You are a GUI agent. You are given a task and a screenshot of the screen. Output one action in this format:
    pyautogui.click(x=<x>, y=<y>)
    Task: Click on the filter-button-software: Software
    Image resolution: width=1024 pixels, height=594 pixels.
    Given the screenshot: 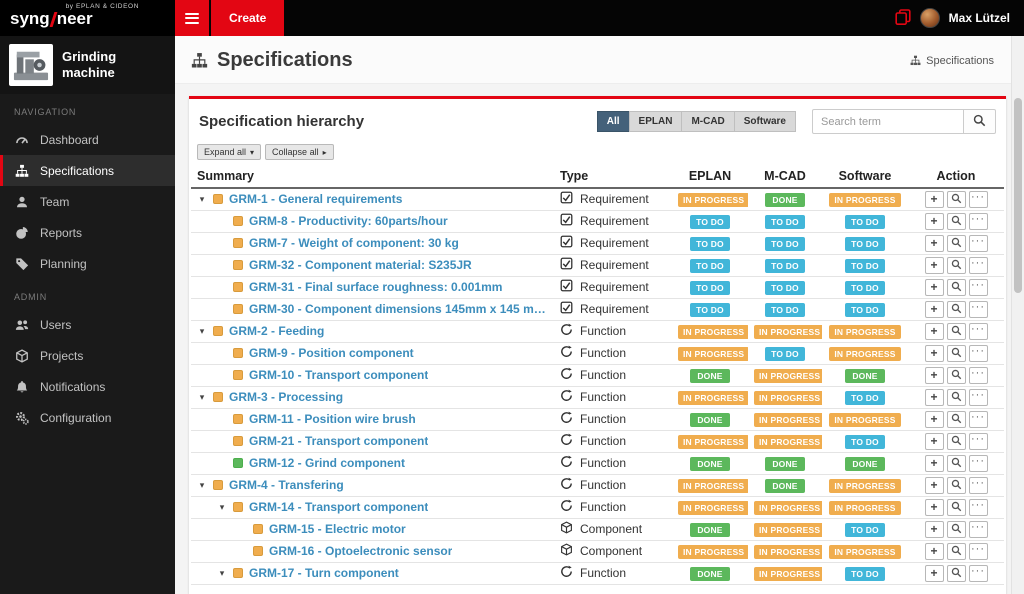 What is the action you would take?
    pyautogui.click(x=764, y=121)
    